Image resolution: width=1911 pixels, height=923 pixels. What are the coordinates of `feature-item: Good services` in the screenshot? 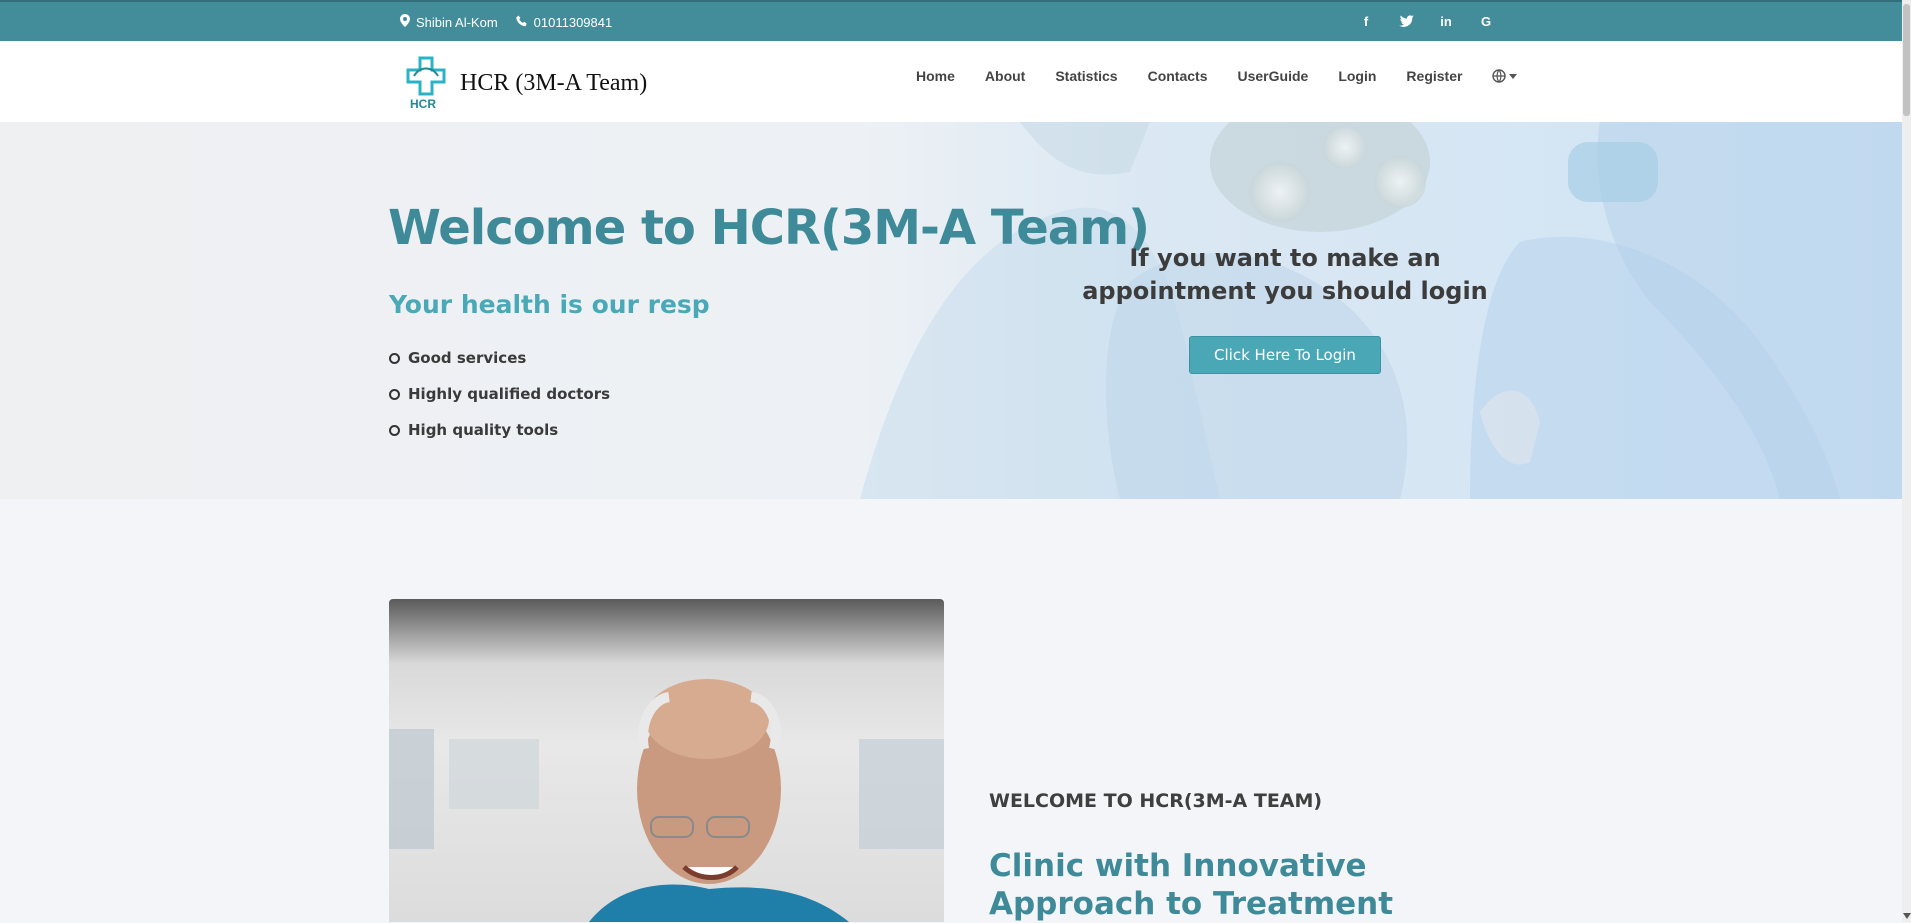 It's located at (499, 358).